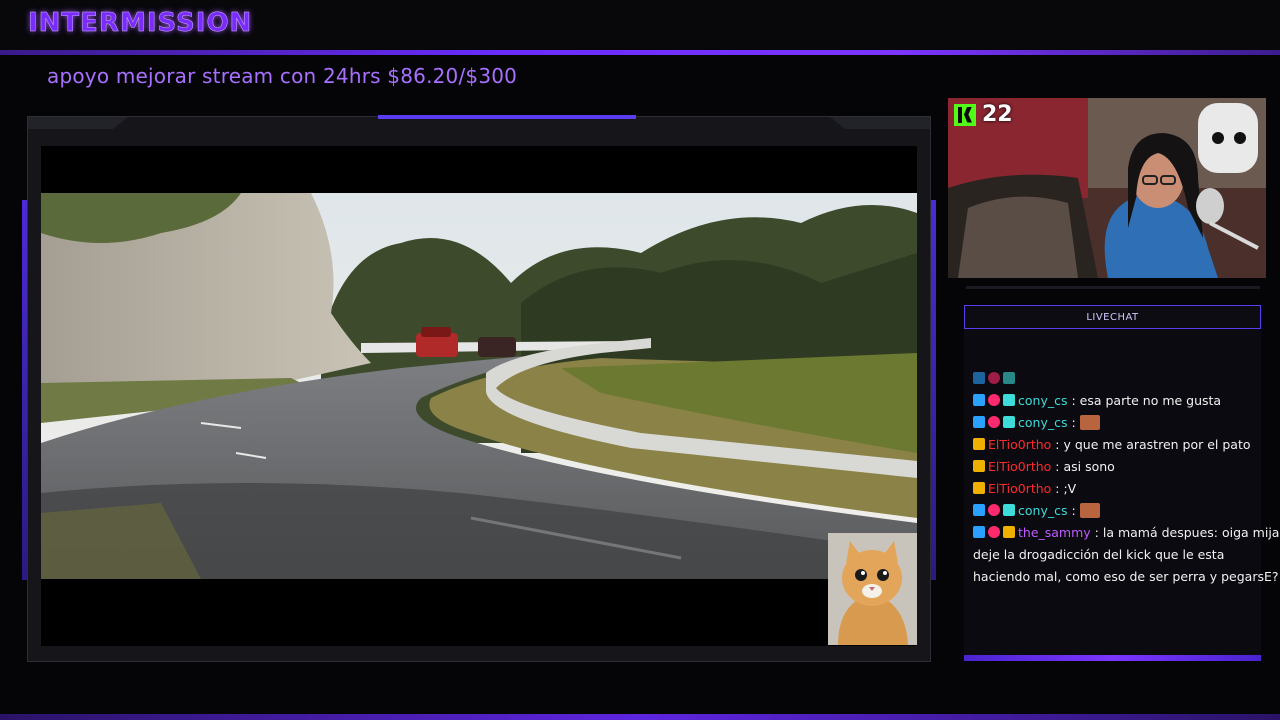  Describe the element at coordinates (965, 114) in the screenshot. I see `kick-logo-icon` at that location.